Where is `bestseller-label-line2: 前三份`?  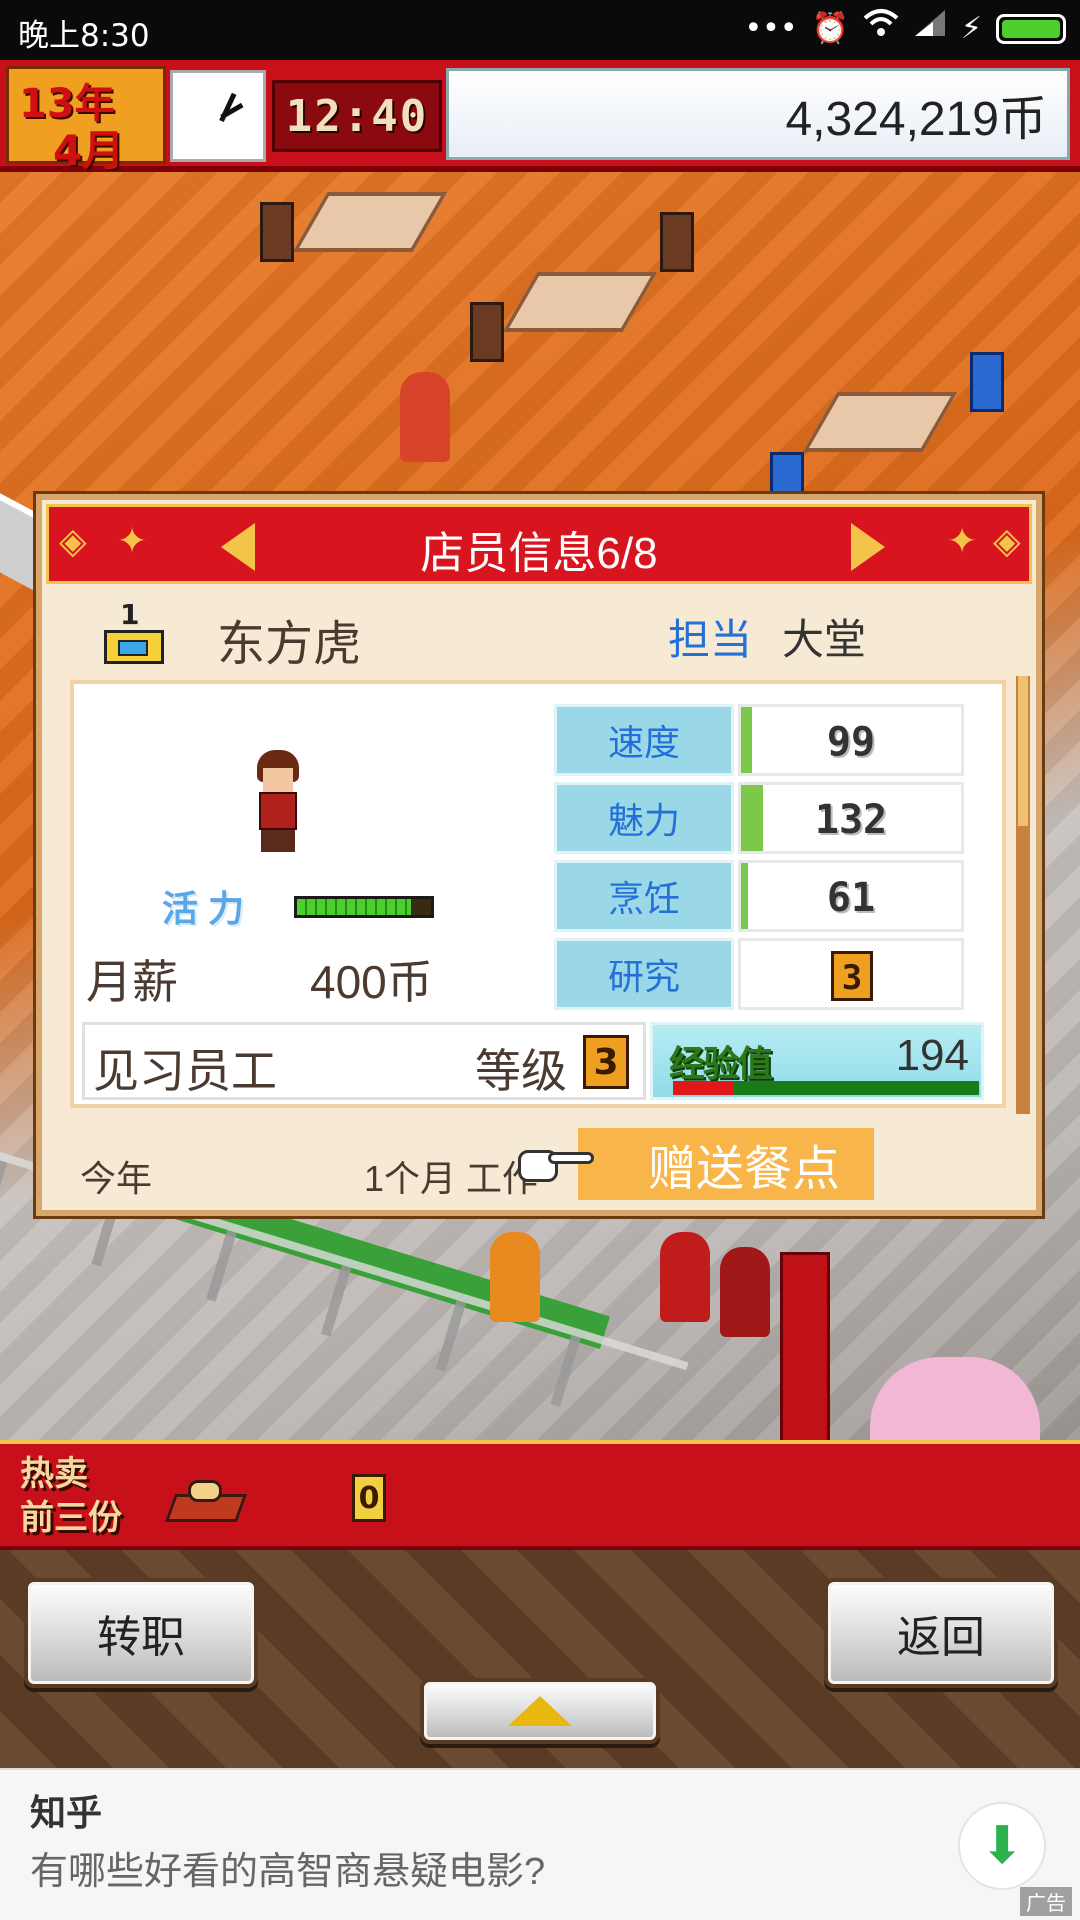
bestseller-label-line2: 前三份 is located at coordinates (71, 1518).